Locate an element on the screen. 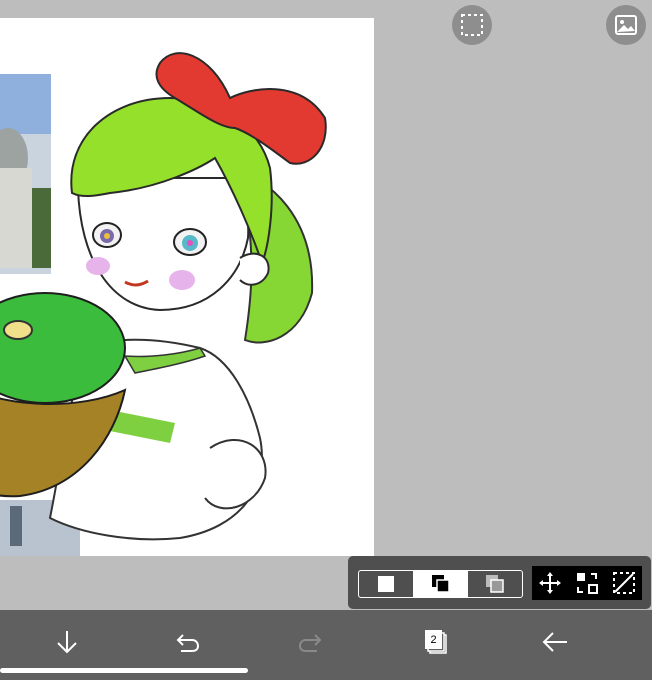 The width and height of the screenshot is (652, 680). transform-button is located at coordinates (623, 583).